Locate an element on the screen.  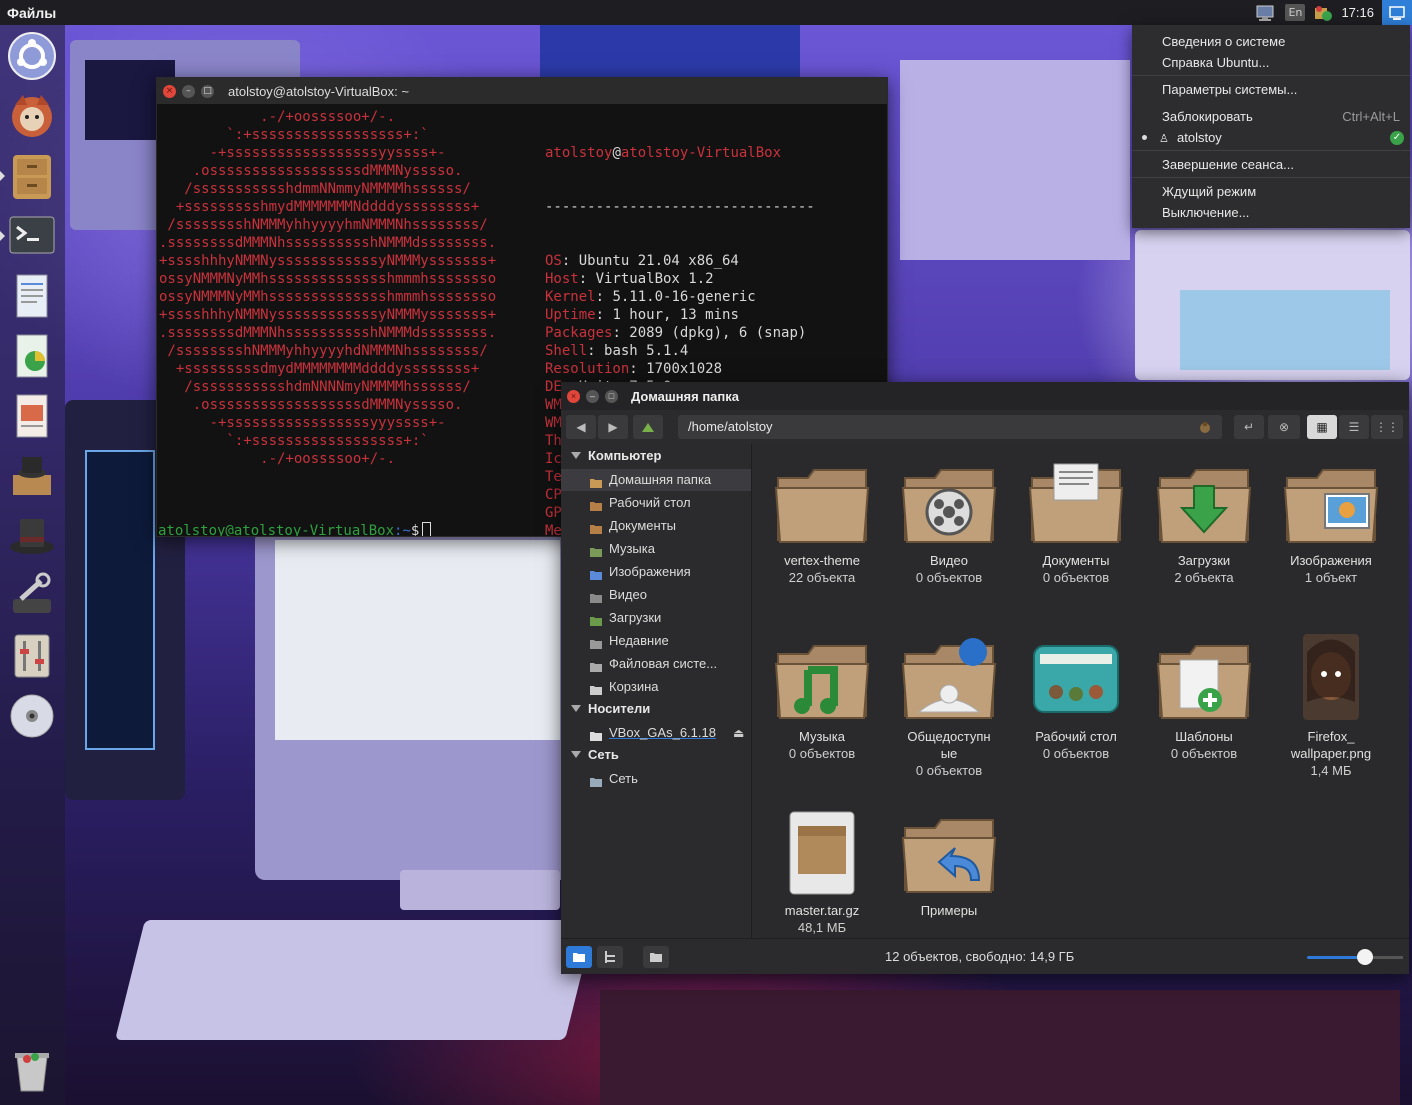
parent-folder-button is located at coordinates (648, 427).